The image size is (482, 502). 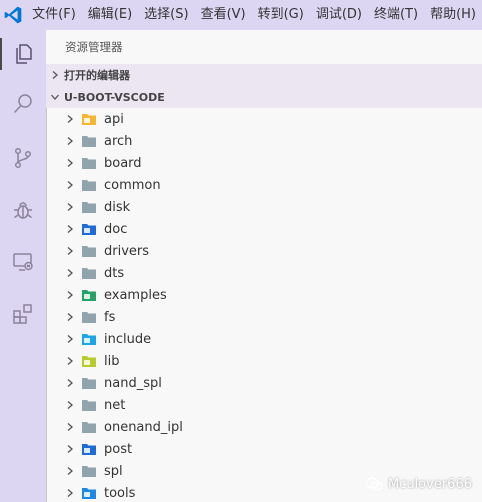 What do you see at coordinates (133, 383) in the screenshot?
I see `tree-item-label: nand_spl` at bounding box center [133, 383].